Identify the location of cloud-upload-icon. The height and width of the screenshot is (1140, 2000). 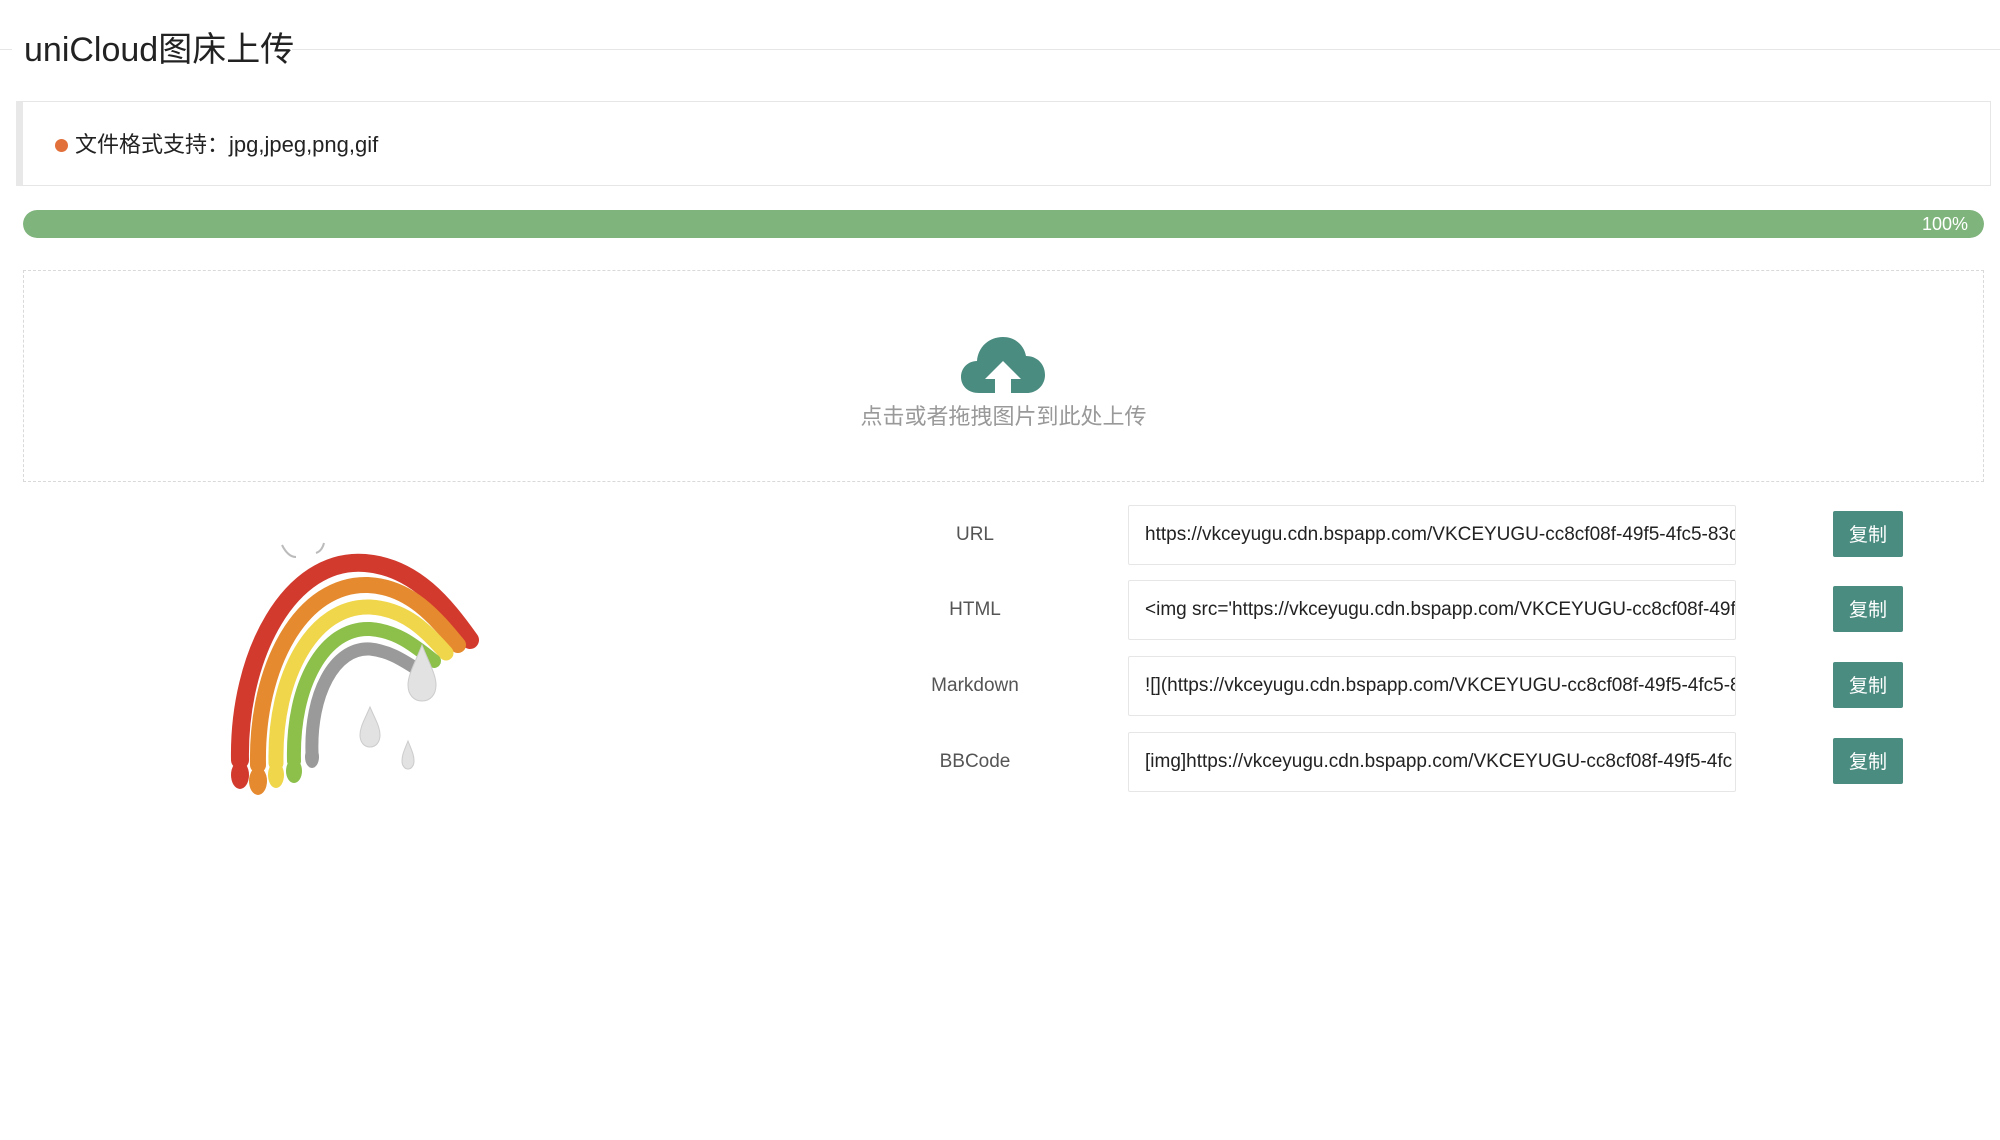
(1003, 365).